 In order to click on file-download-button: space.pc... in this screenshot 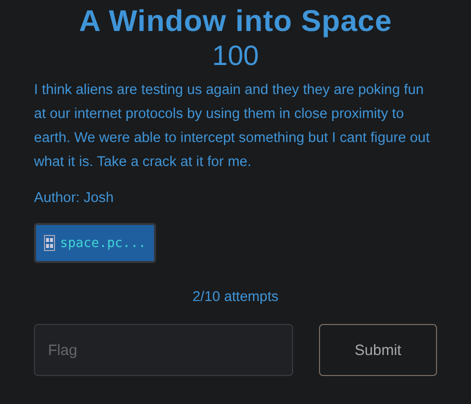, I will do `click(95, 243)`.